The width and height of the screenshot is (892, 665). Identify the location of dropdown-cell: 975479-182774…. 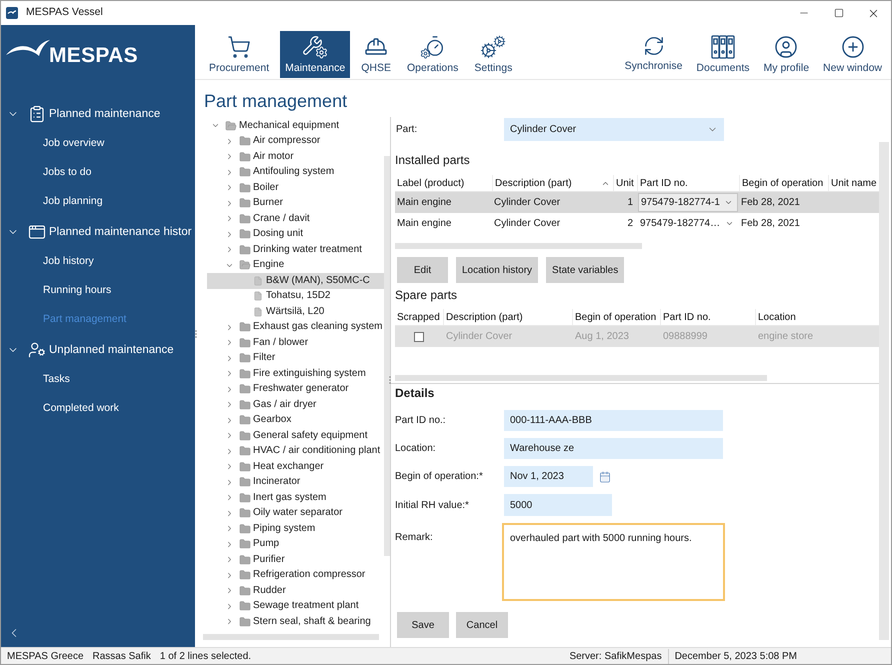
(688, 223).